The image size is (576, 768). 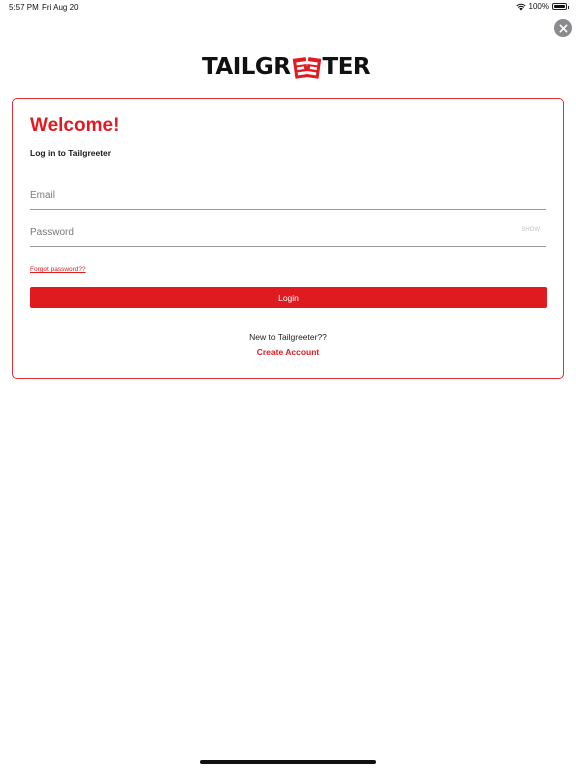 I want to click on status-time: 5:57 PM, so click(x=24, y=7).